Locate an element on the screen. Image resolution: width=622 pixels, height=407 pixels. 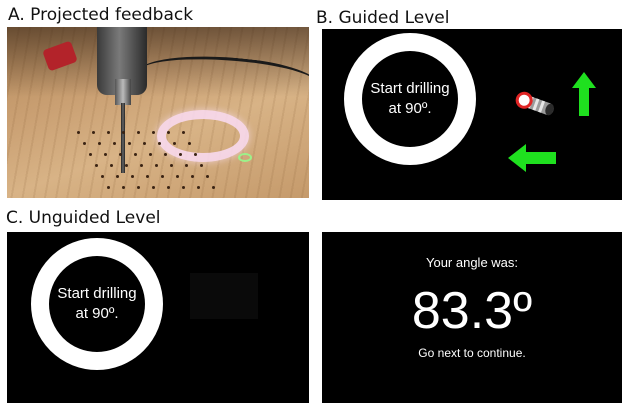
left-arrow-icon is located at coordinates (532, 158).